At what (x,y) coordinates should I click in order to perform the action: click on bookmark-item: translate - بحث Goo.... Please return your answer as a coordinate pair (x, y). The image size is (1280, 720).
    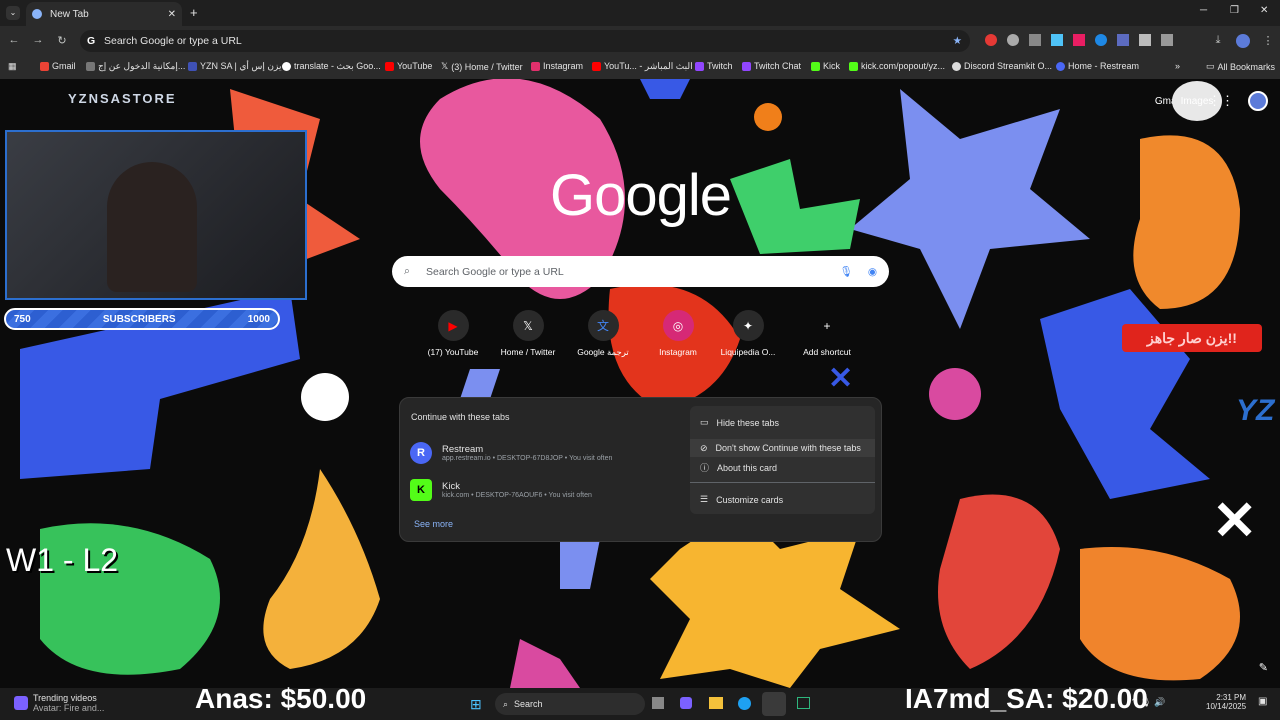
    Looking at the image, I should click on (331, 66).